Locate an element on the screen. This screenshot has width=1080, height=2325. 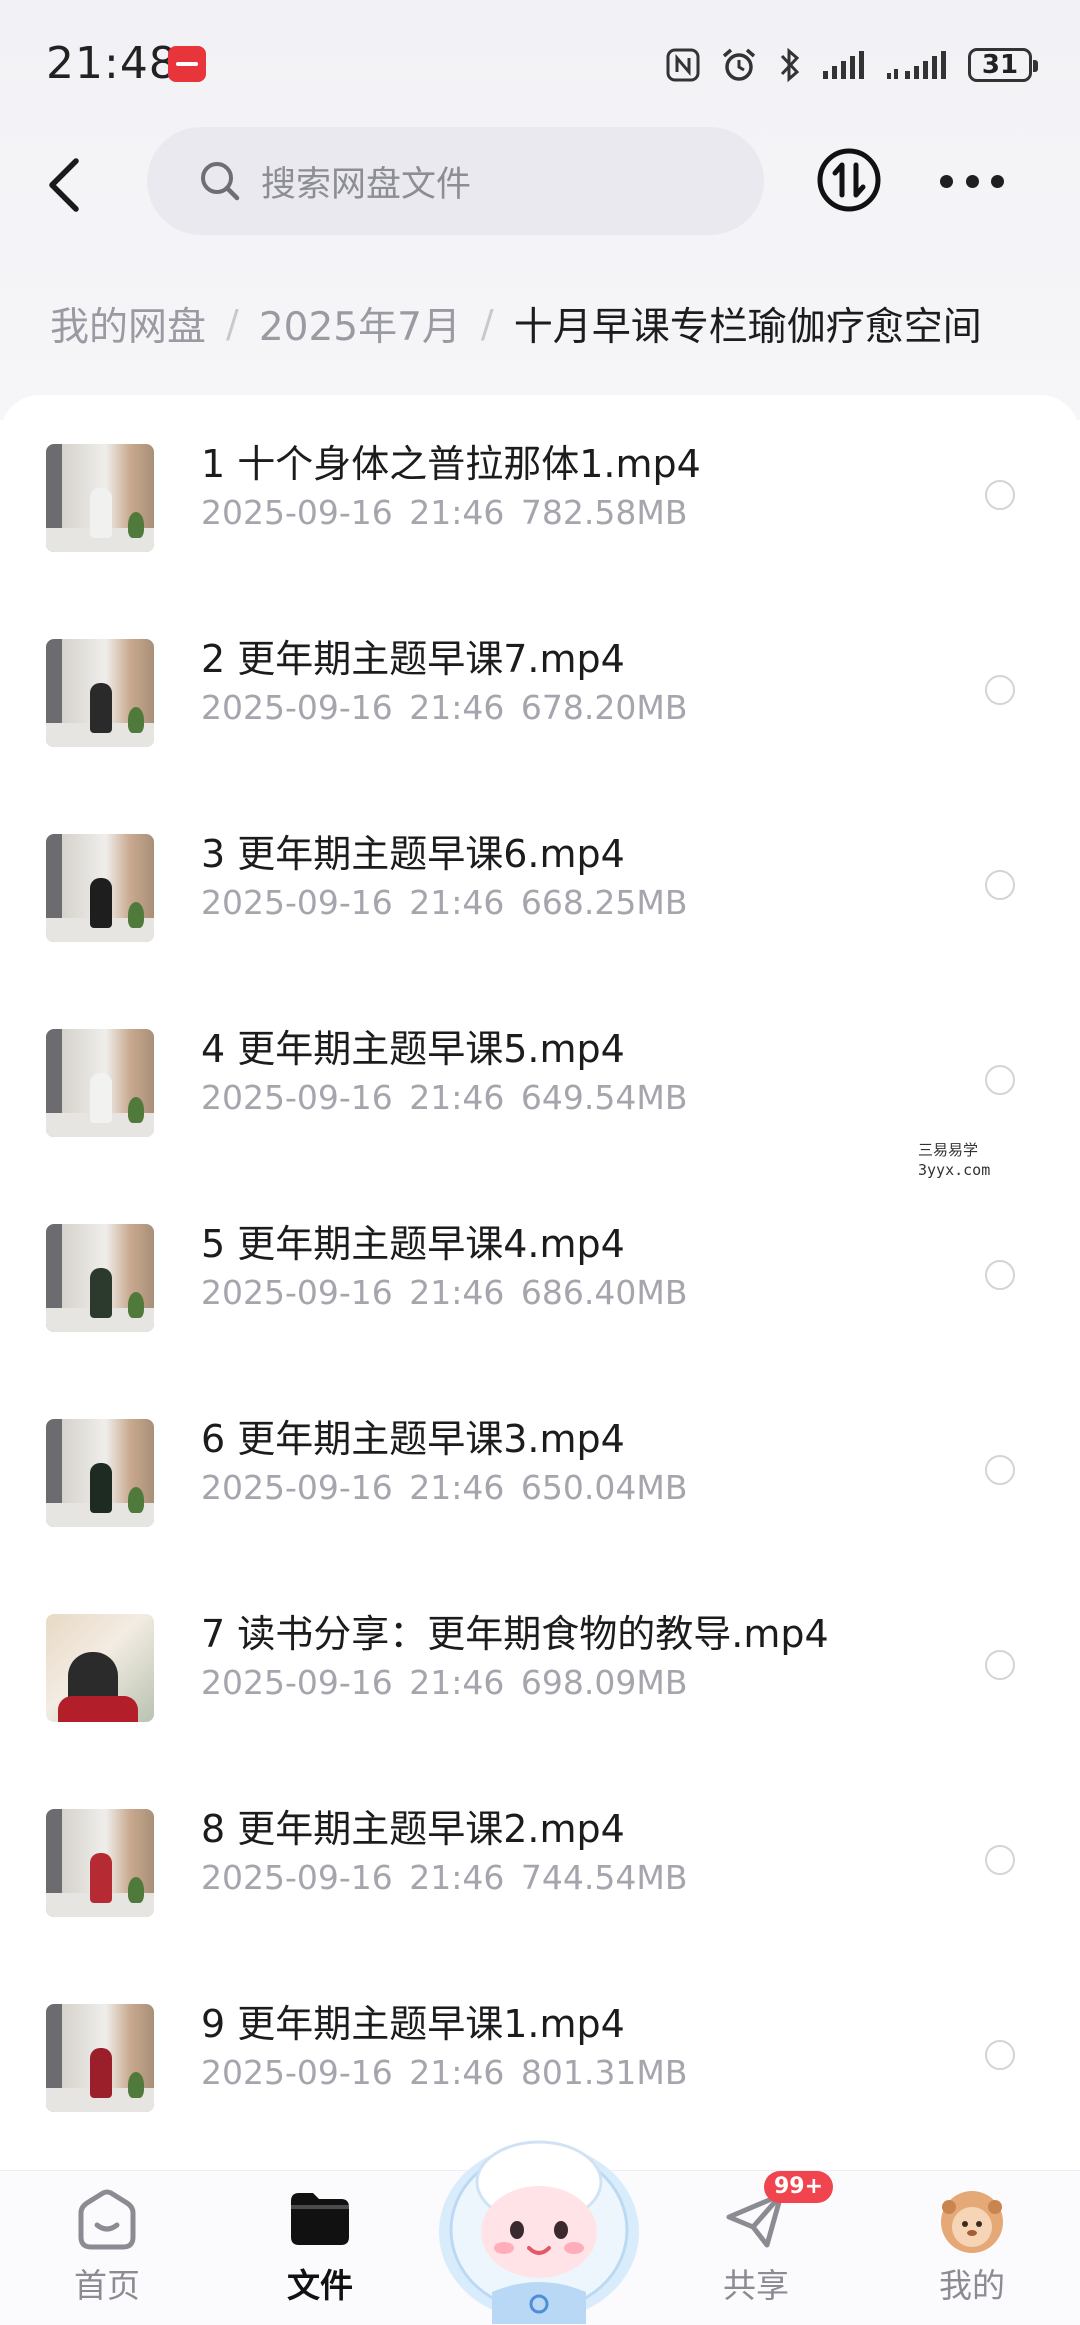
file-row: 3 更年期主题早课6.mp4 2025-09-16 21:46 668.25MB is located at coordinates (540, 882).